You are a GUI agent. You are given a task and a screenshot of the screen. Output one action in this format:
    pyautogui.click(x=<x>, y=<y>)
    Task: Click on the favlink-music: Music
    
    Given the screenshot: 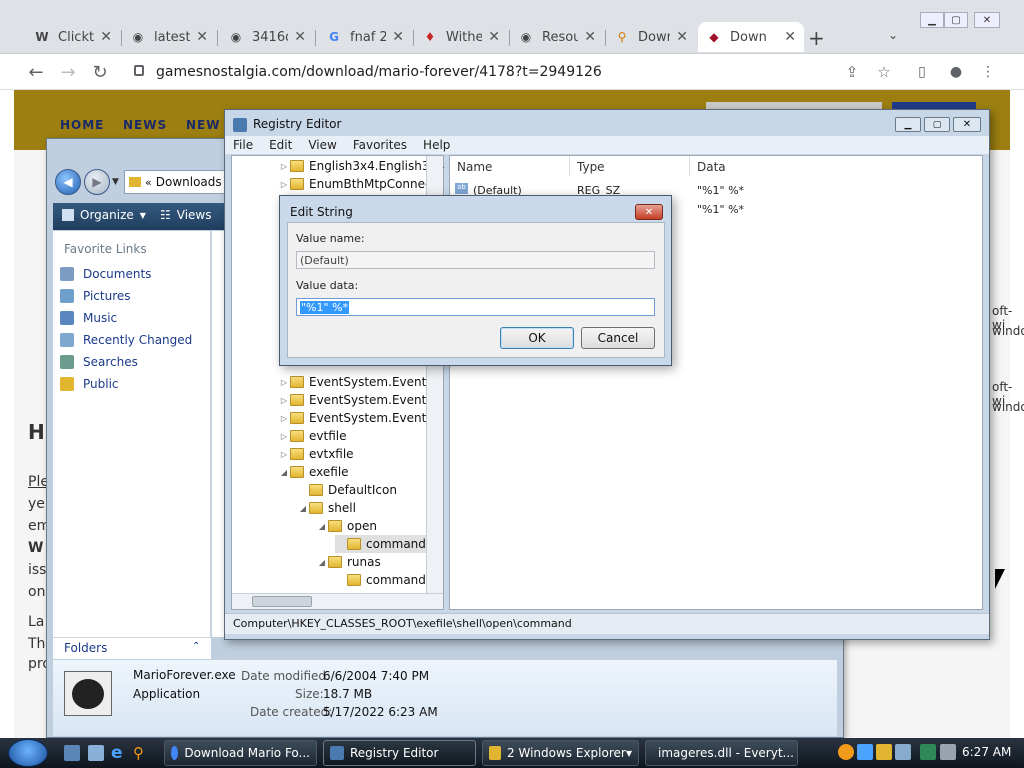 What is the action you would take?
    pyautogui.click(x=88, y=318)
    